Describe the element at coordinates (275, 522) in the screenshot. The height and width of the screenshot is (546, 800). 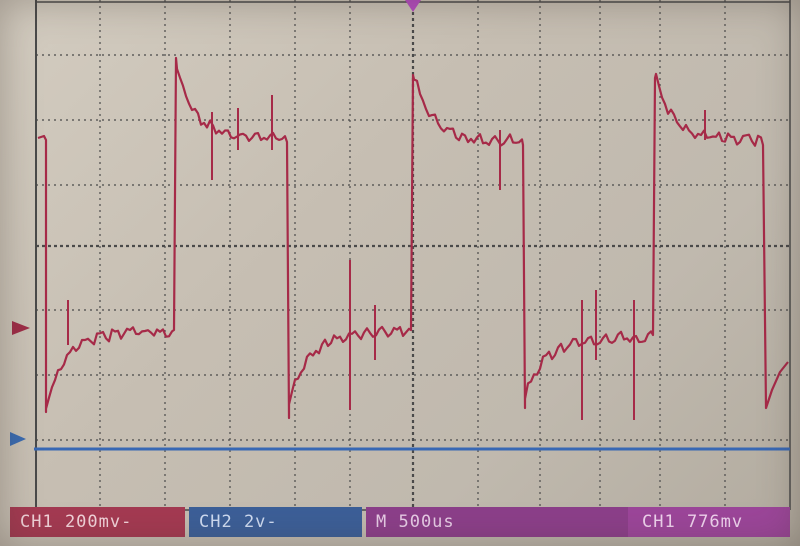
I see `ch2-scale-readout: CH2 2v-` at that location.